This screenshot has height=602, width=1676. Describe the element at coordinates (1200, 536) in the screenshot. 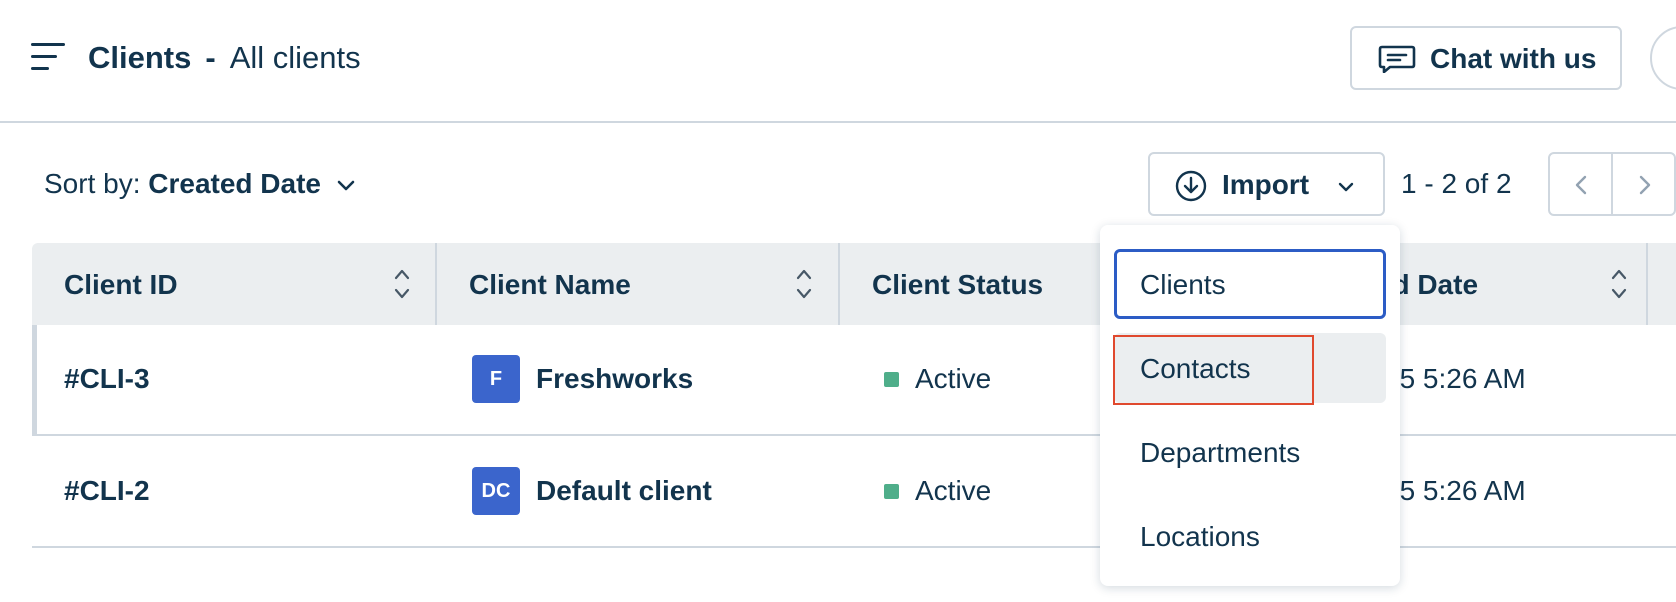

I see `menu-item-label: Locations` at that location.